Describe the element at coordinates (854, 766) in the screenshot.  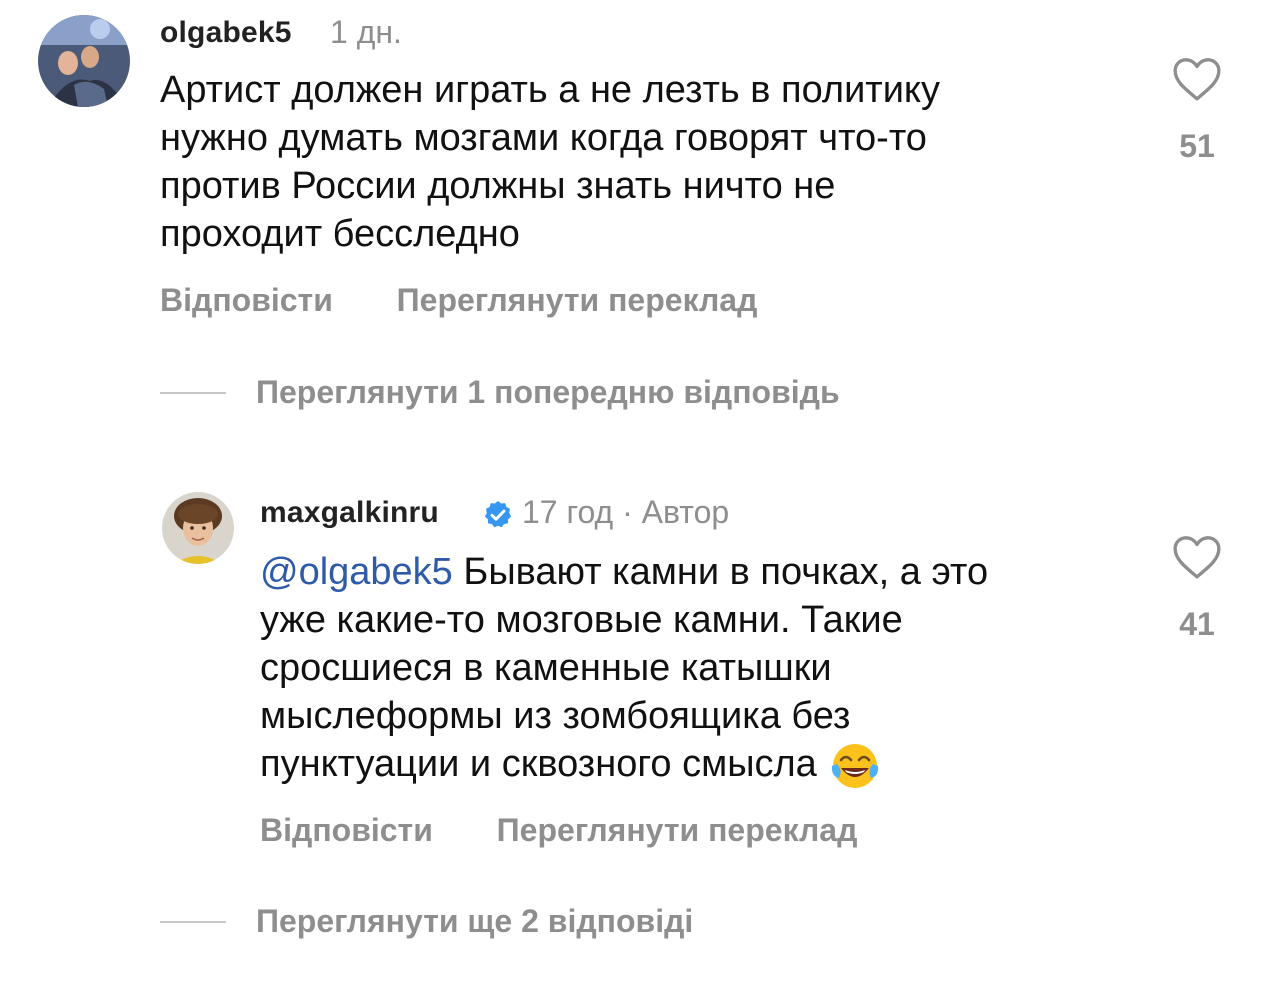
I see `tears-of-joy-emoji` at that location.